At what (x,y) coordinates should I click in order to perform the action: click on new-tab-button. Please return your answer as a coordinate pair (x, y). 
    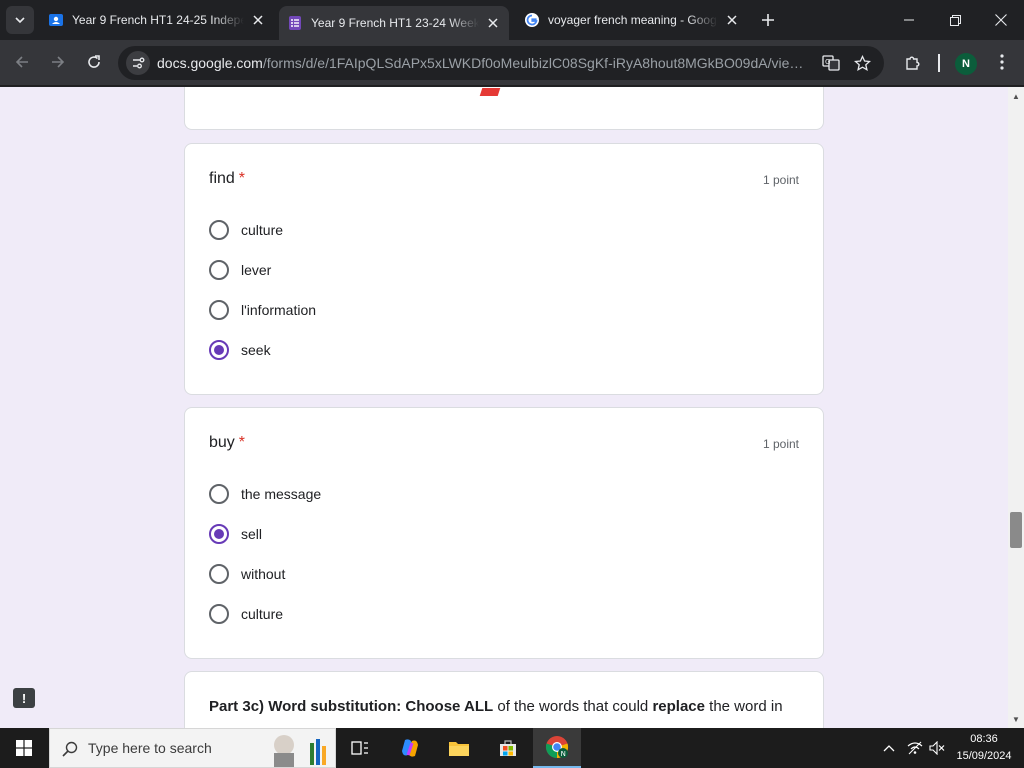
    Looking at the image, I should click on (768, 20).